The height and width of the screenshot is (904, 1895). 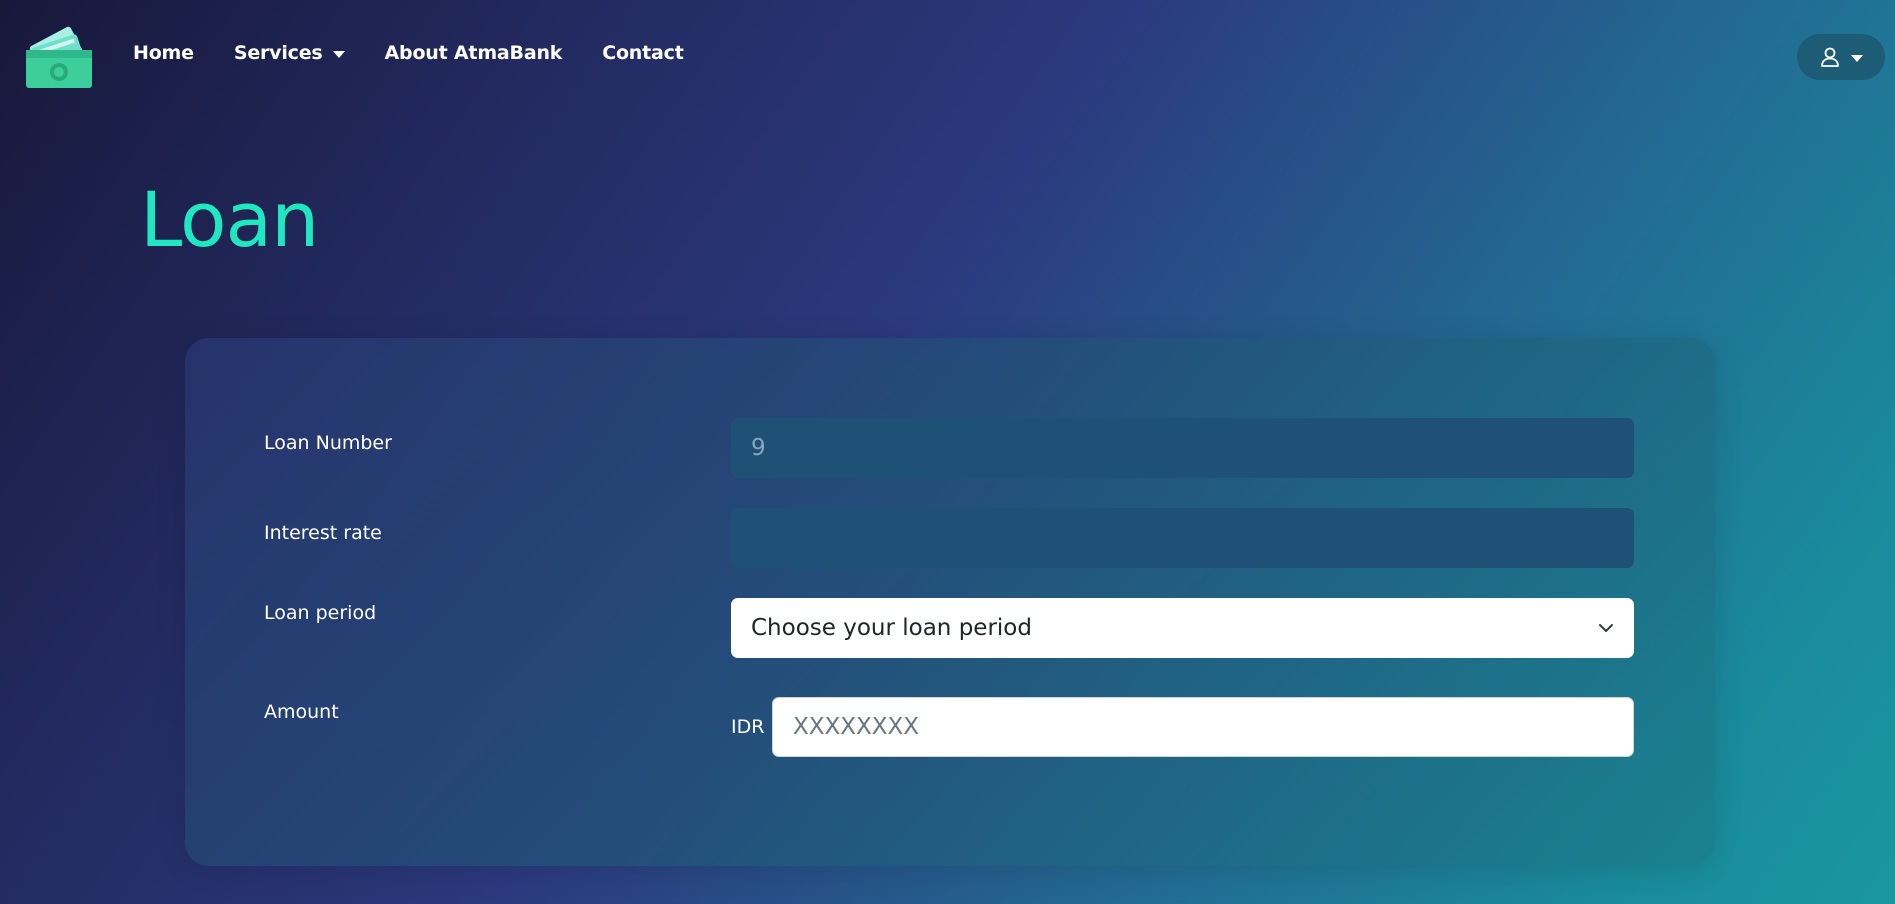 What do you see at coordinates (229, 219) in the screenshot?
I see `page-title: Loan` at bounding box center [229, 219].